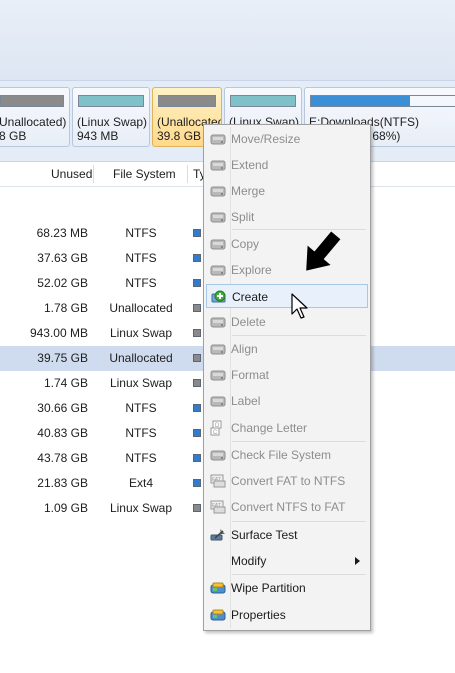 This screenshot has height=673, width=455. I want to click on menu-item-move-resize: Move/Resize, so click(287, 139).